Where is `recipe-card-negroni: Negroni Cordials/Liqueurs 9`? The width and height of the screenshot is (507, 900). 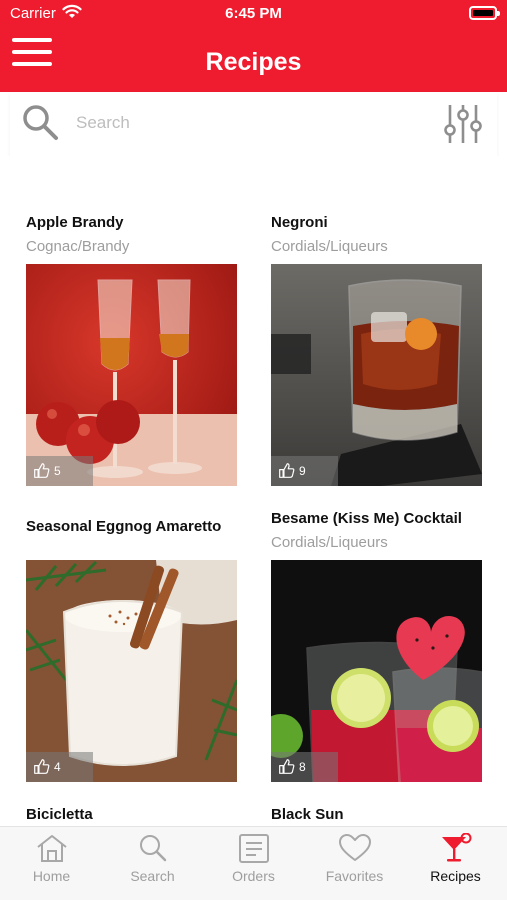
recipe-card-negroni: Negroni Cordials/Liqueurs 9 is located at coordinates (381, 351).